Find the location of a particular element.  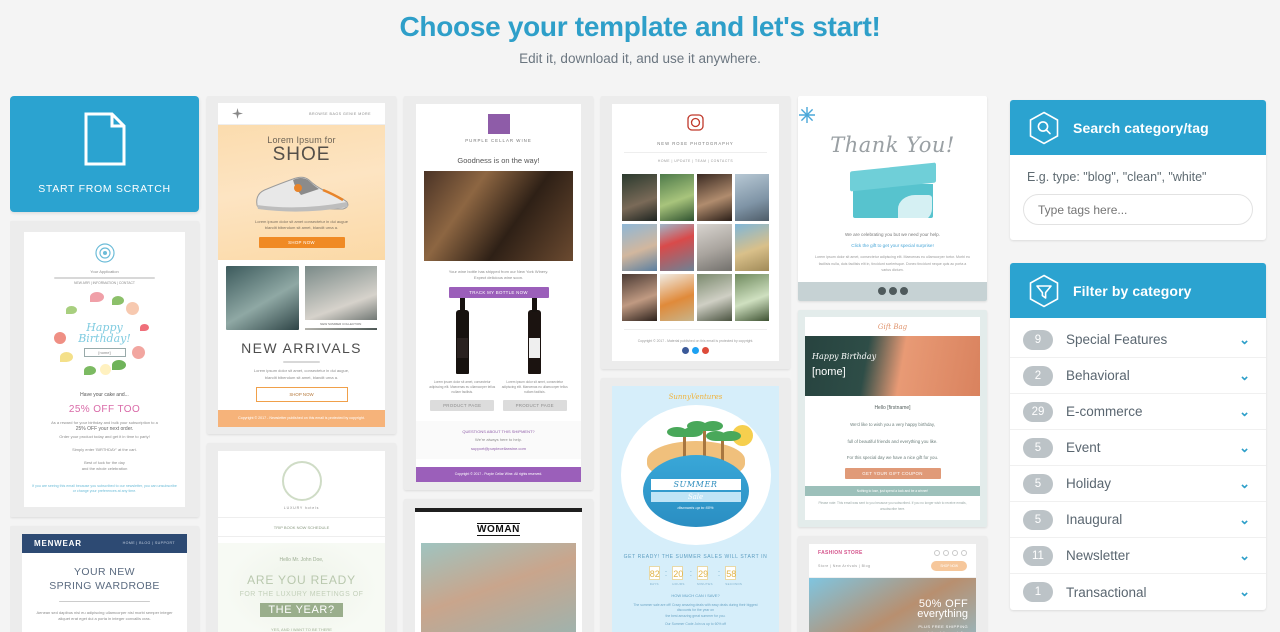

fashion-shop-pill: SHOP NOW is located at coordinates (949, 565).